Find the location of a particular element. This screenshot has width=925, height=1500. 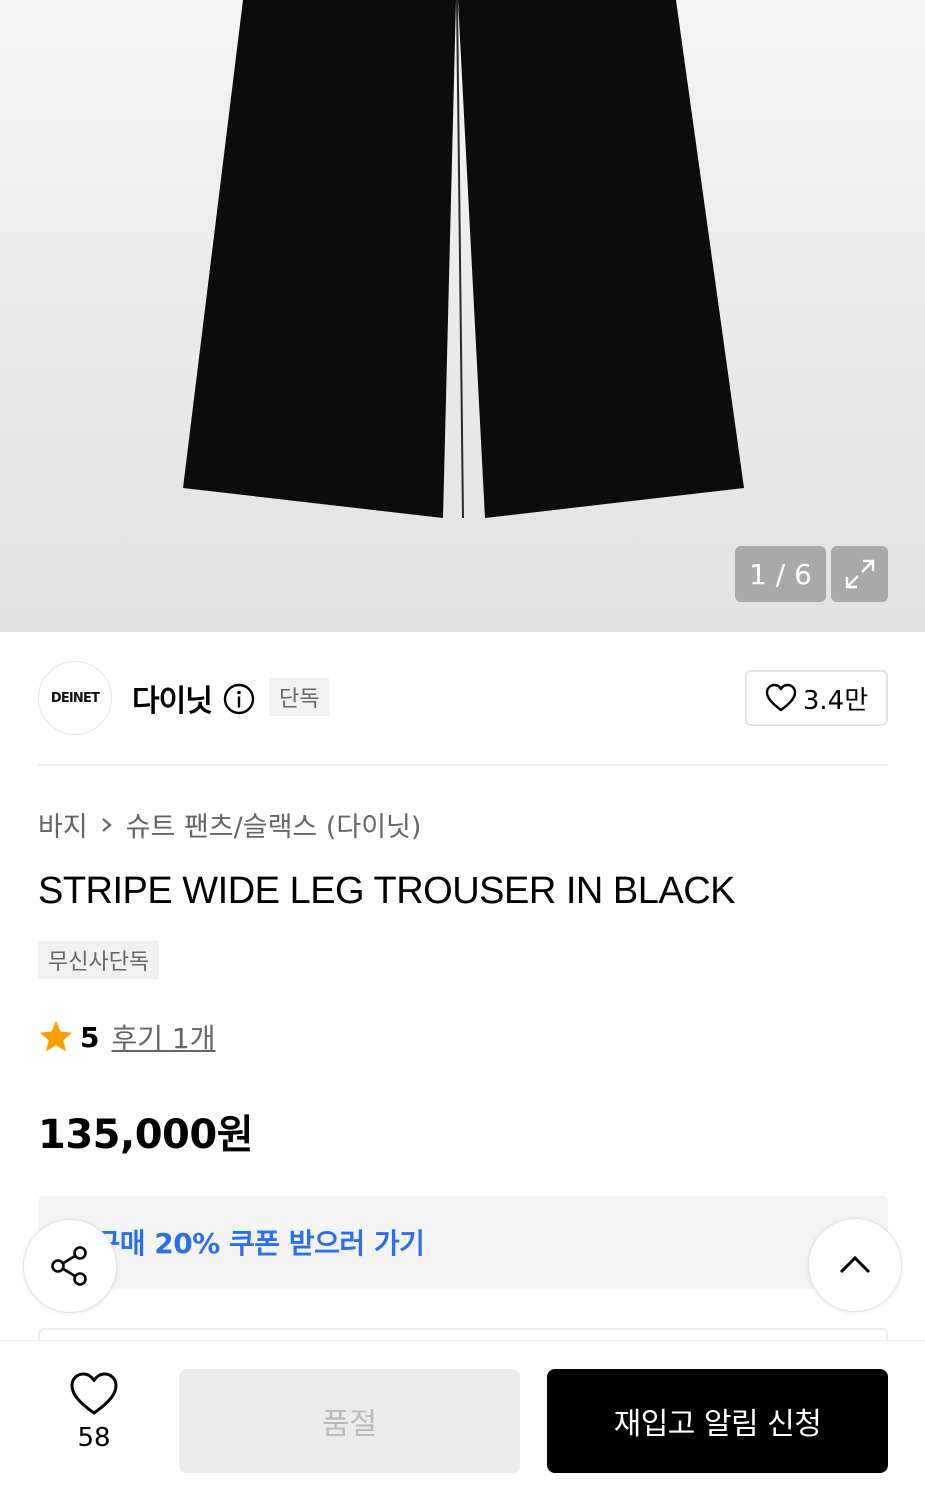

product-price: 135,000원 is located at coordinates (146, 1135).